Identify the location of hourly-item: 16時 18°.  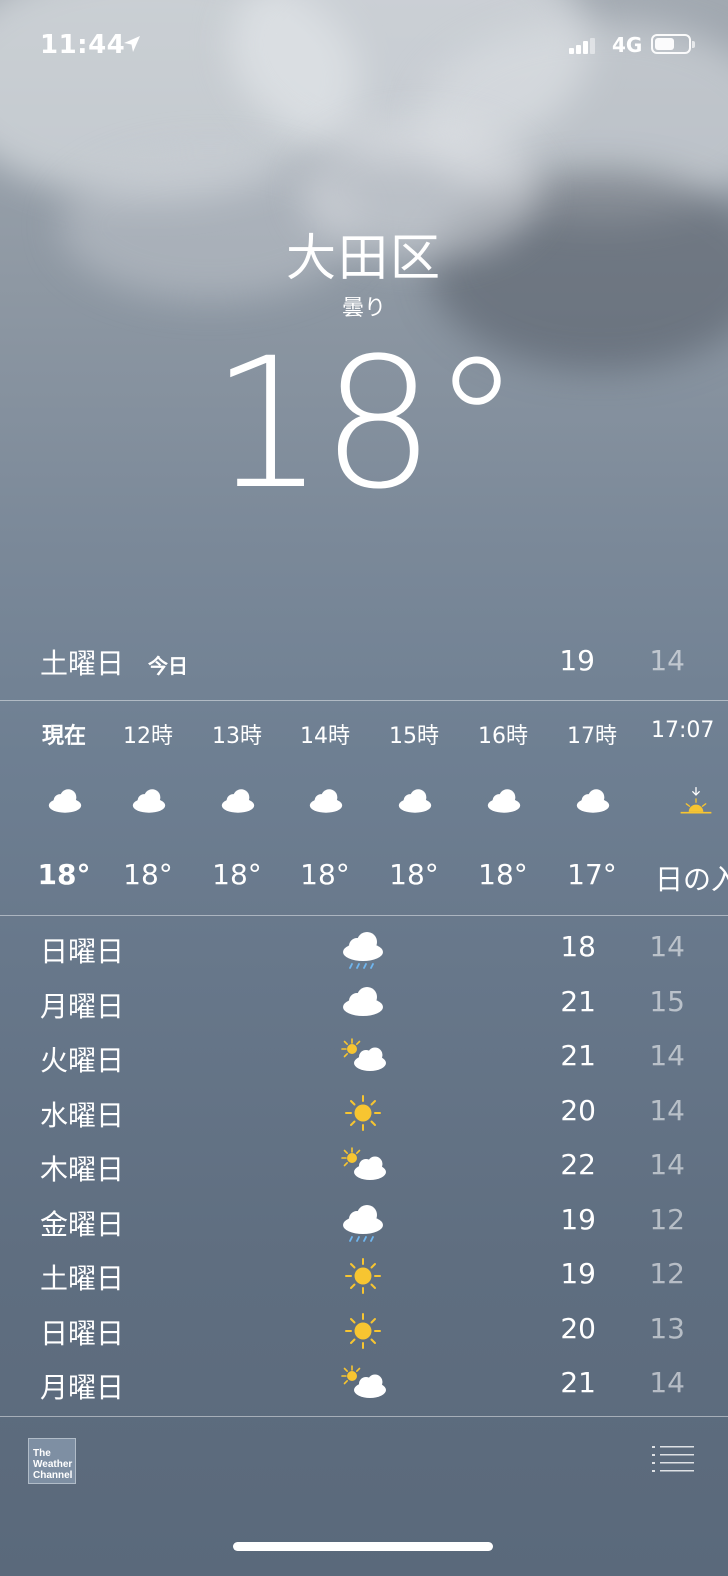
(503, 808).